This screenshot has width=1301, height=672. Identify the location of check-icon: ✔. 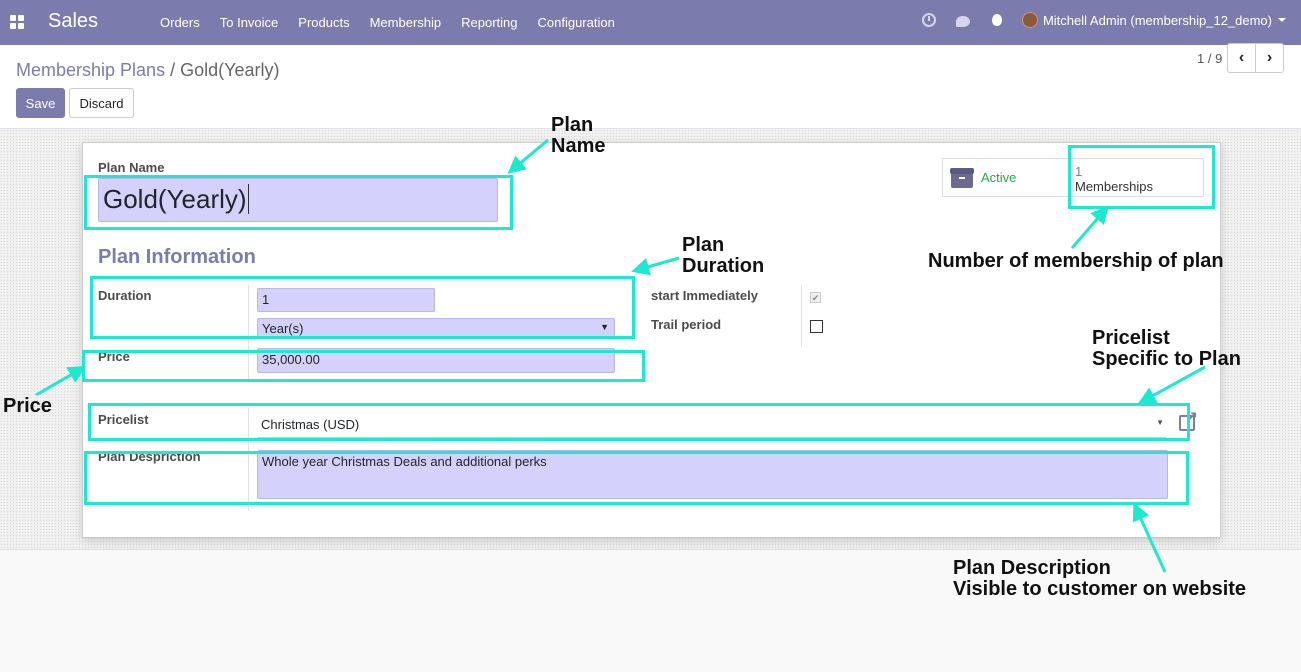
(815, 298).